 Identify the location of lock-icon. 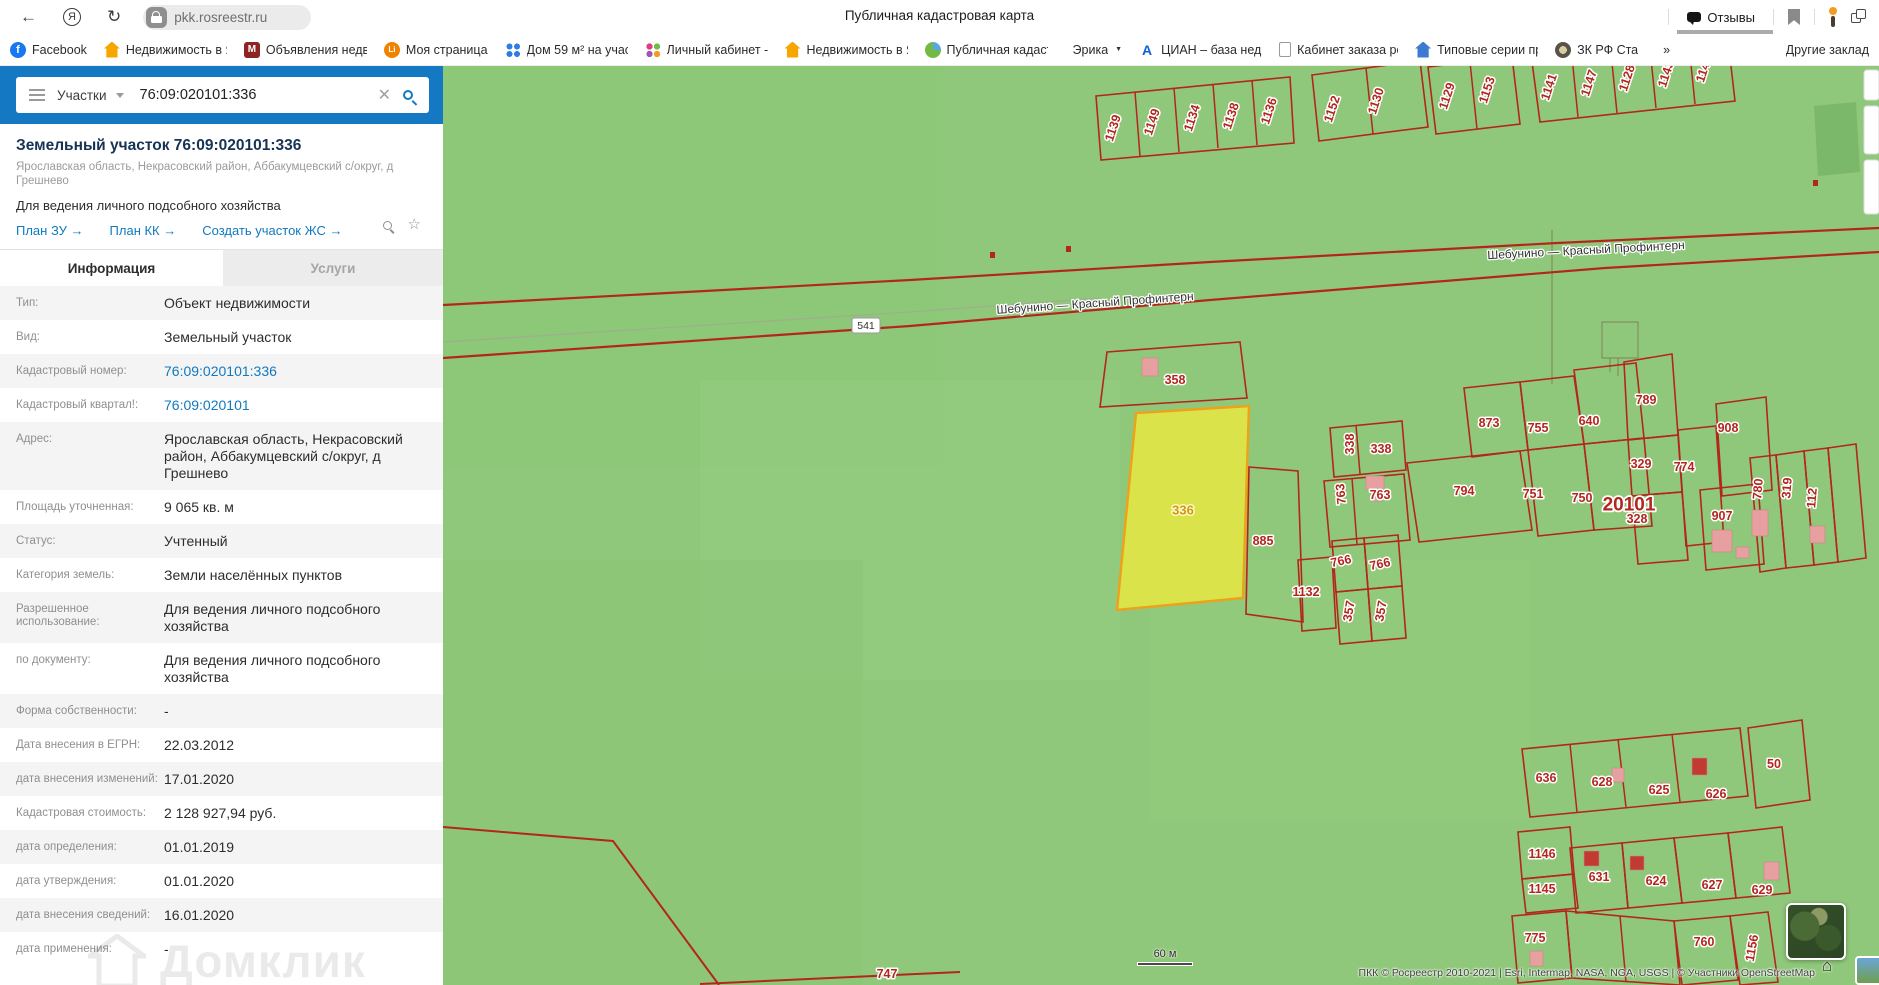
(157, 17).